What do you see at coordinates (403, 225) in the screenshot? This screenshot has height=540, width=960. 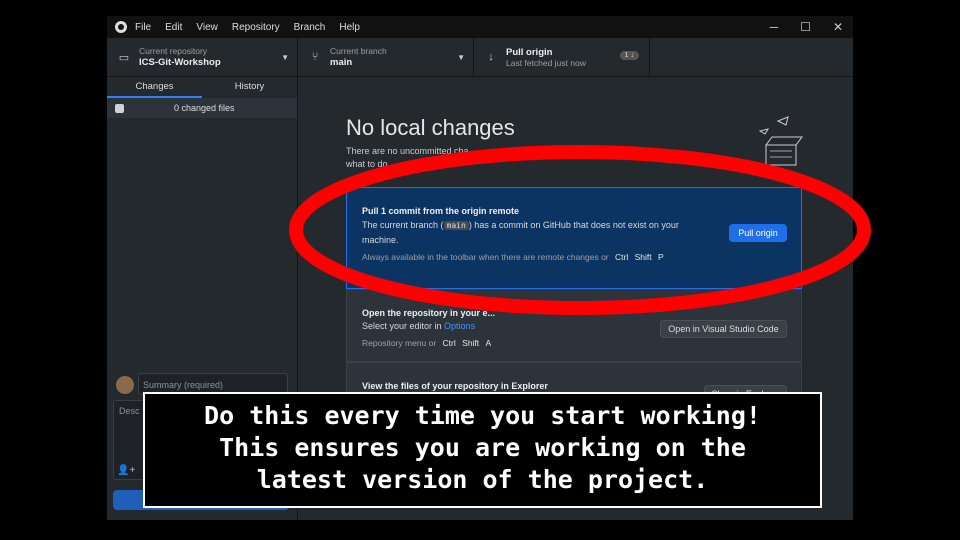 I see `pull-card-body-pre: The current branch (` at bounding box center [403, 225].